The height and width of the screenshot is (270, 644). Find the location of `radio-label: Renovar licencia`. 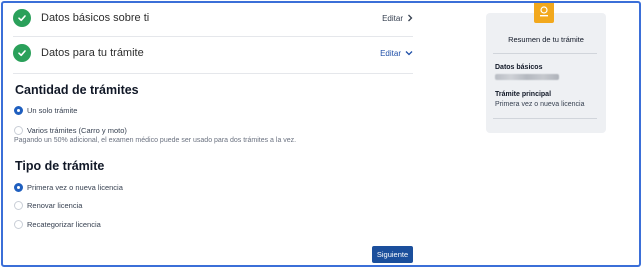

radio-label: Renovar licencia is located at coordinates (55, 205).